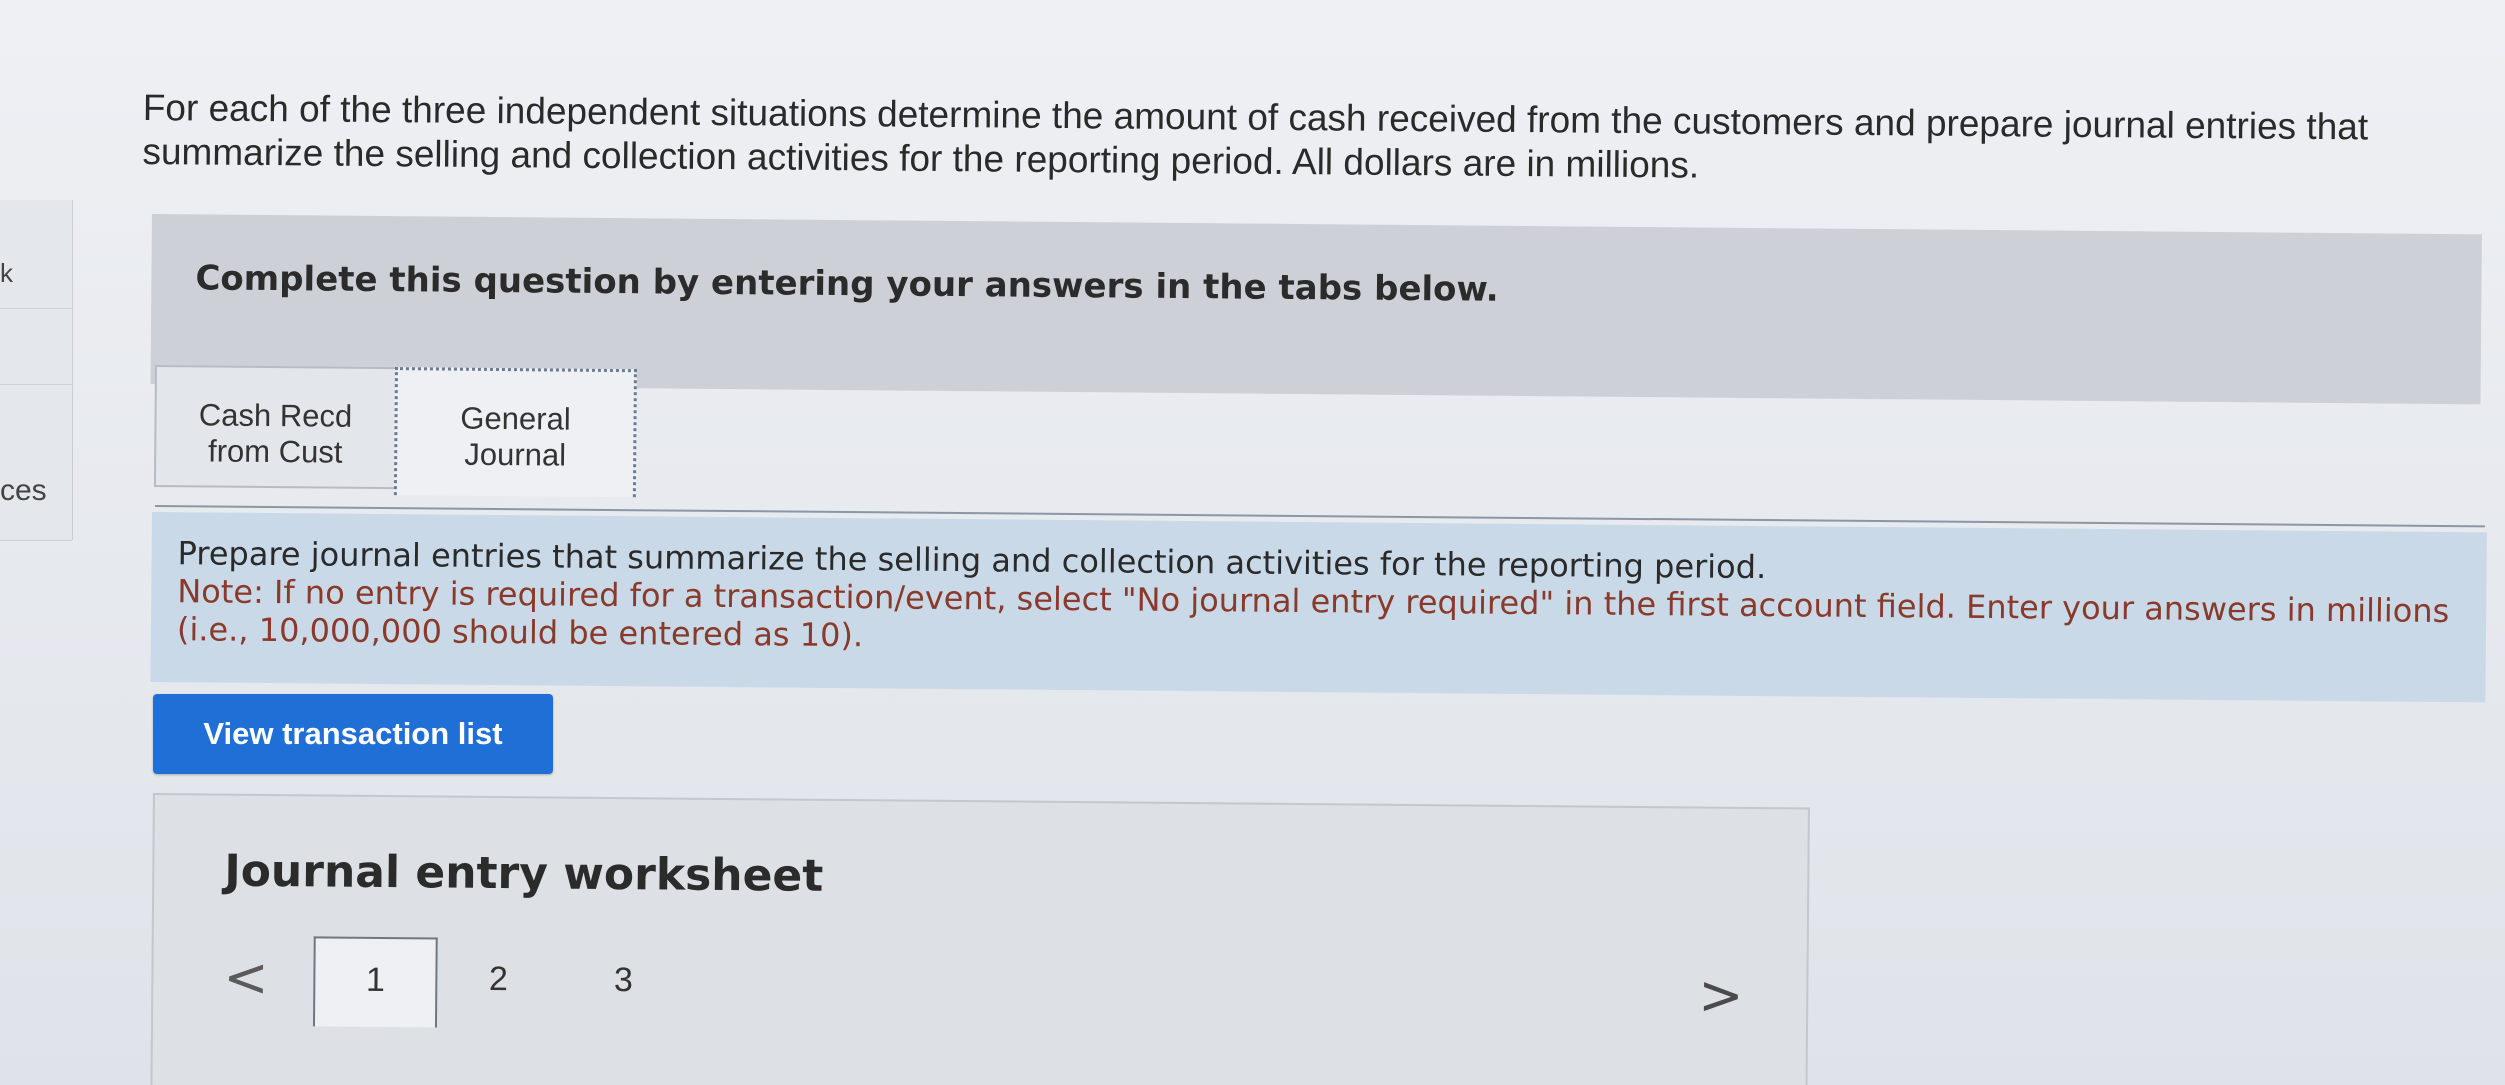  I want to click on chevron-right-icon: >, so click(1721, 994).